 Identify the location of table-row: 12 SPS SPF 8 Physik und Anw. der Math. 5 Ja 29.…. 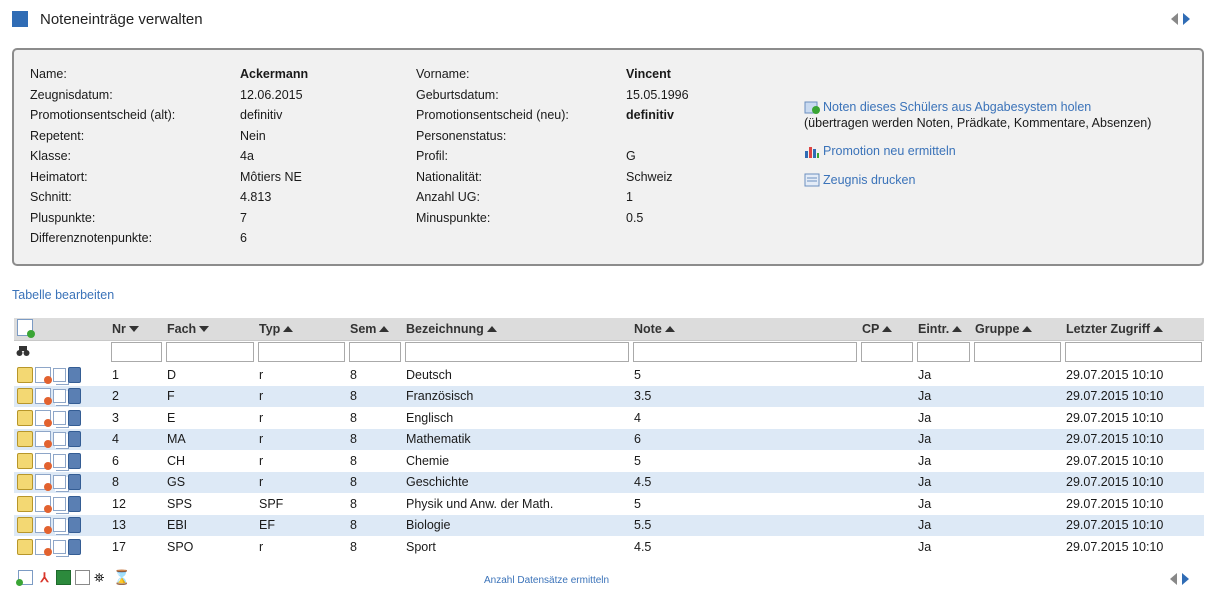
(609, 504).